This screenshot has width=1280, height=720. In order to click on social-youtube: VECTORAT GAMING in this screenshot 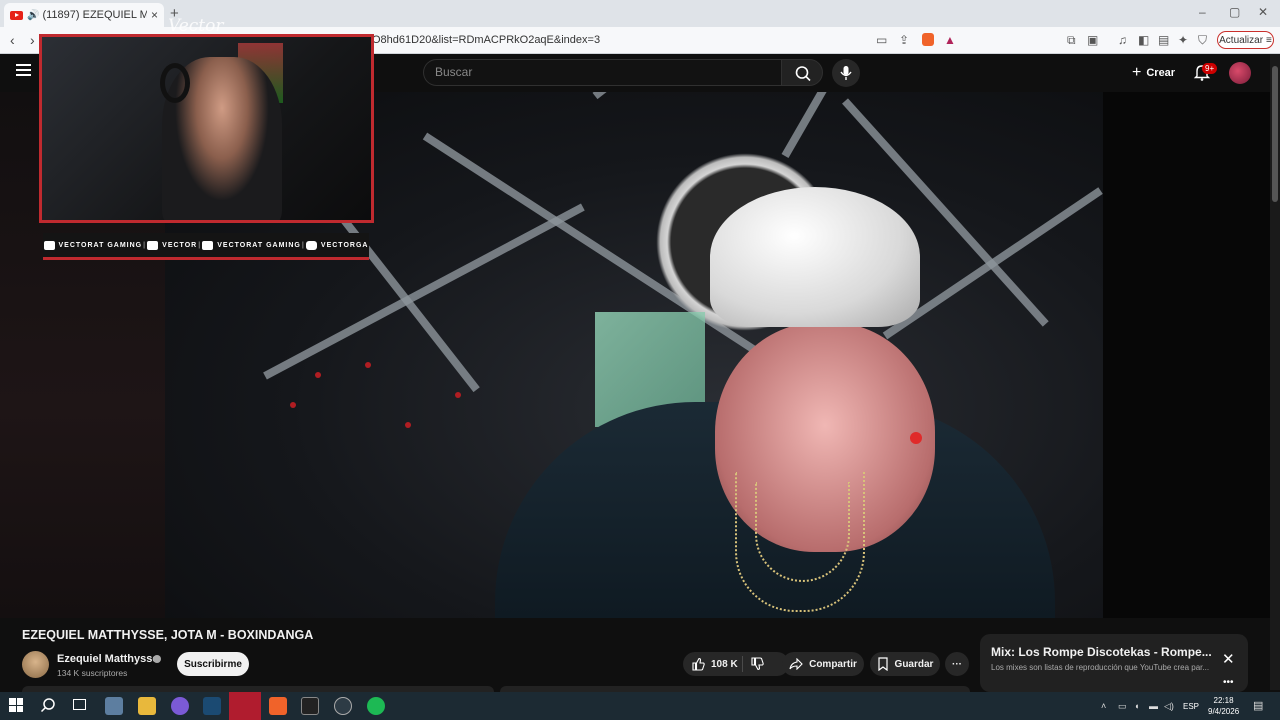, I will do `click(93, 245)`.